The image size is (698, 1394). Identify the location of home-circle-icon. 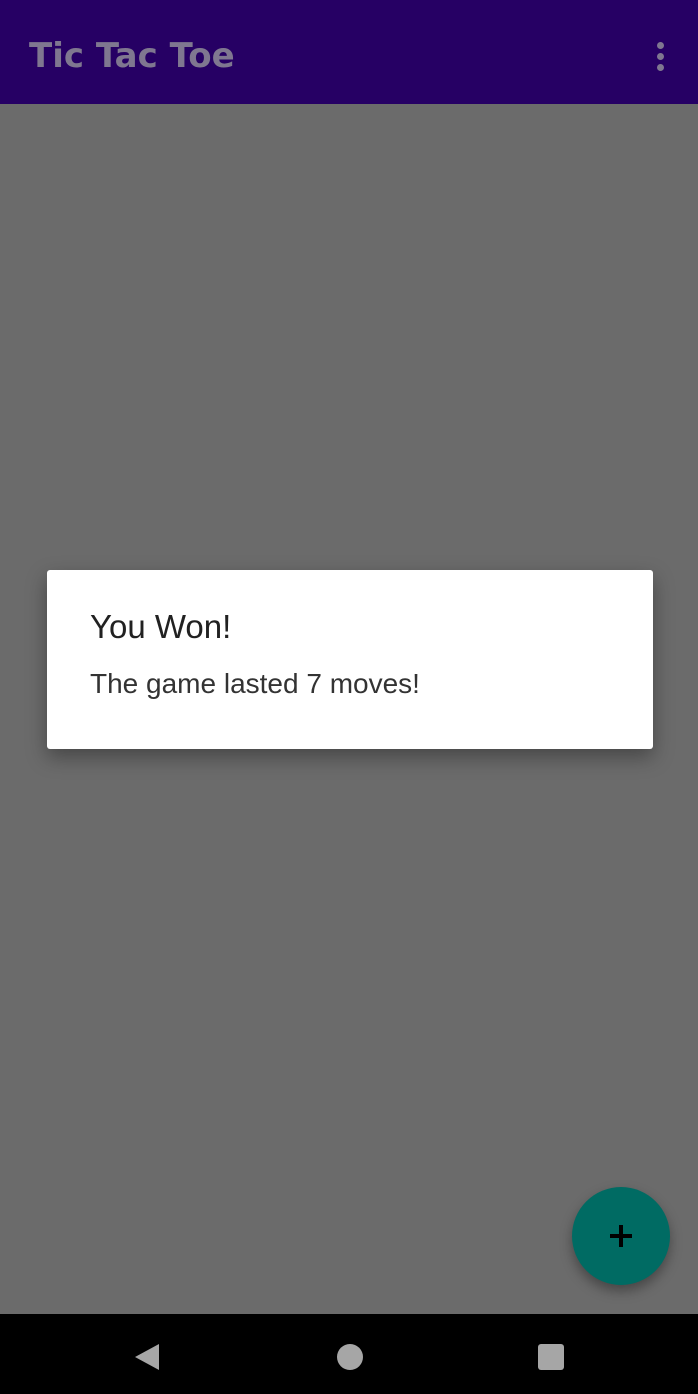
(350, 1357).